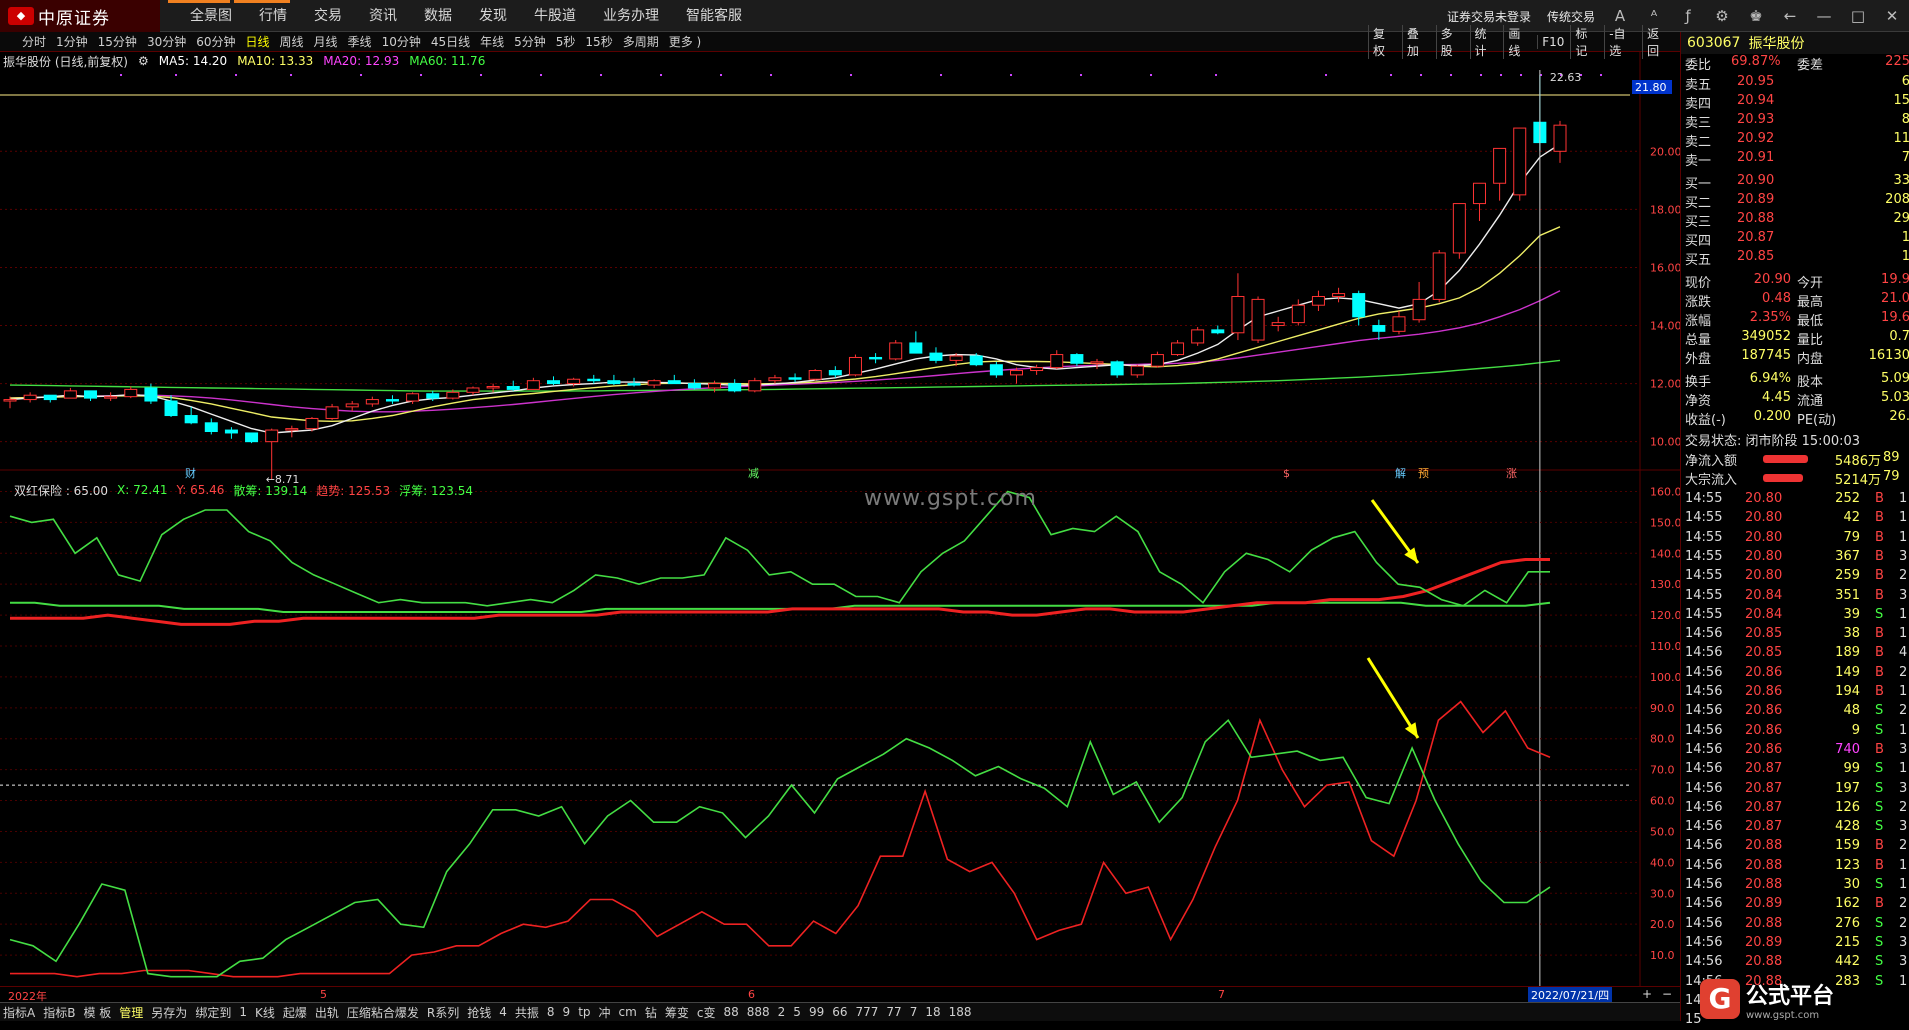 The image size is (1909, 1030). Describe the element at coordinates (1897, 61) in the screenshot. I see `weicha-value: 225` at that location.